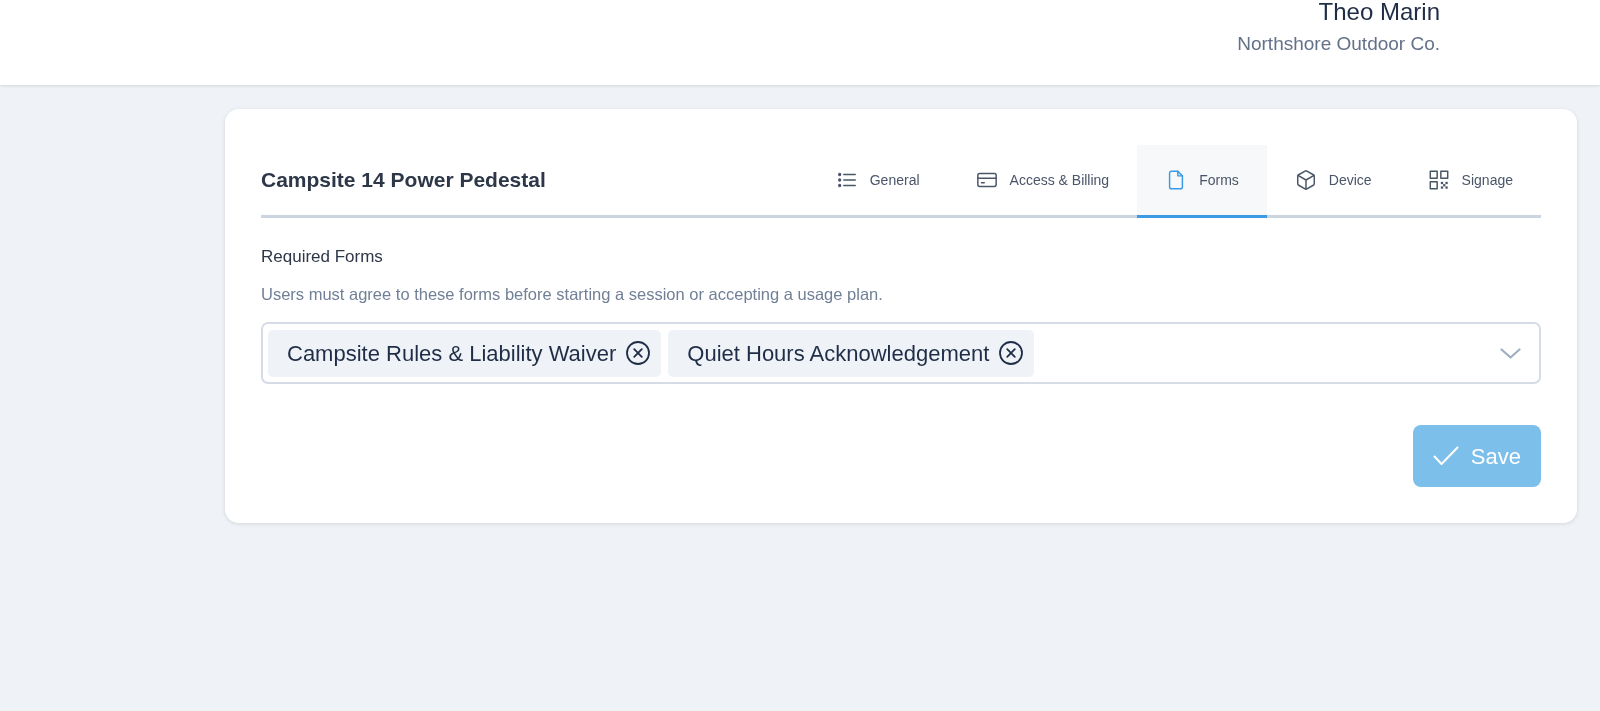  What do you see at coordinates (572, 294) in the screenshot?
I see `field-description: Users must agree to these forms before starting a session or accepting a usage plan.` at bounding box center [572, 294].